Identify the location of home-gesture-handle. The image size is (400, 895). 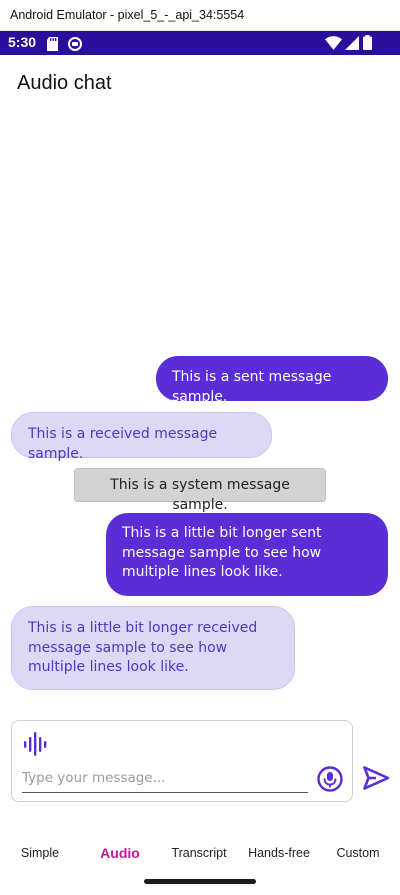
(200, 881).